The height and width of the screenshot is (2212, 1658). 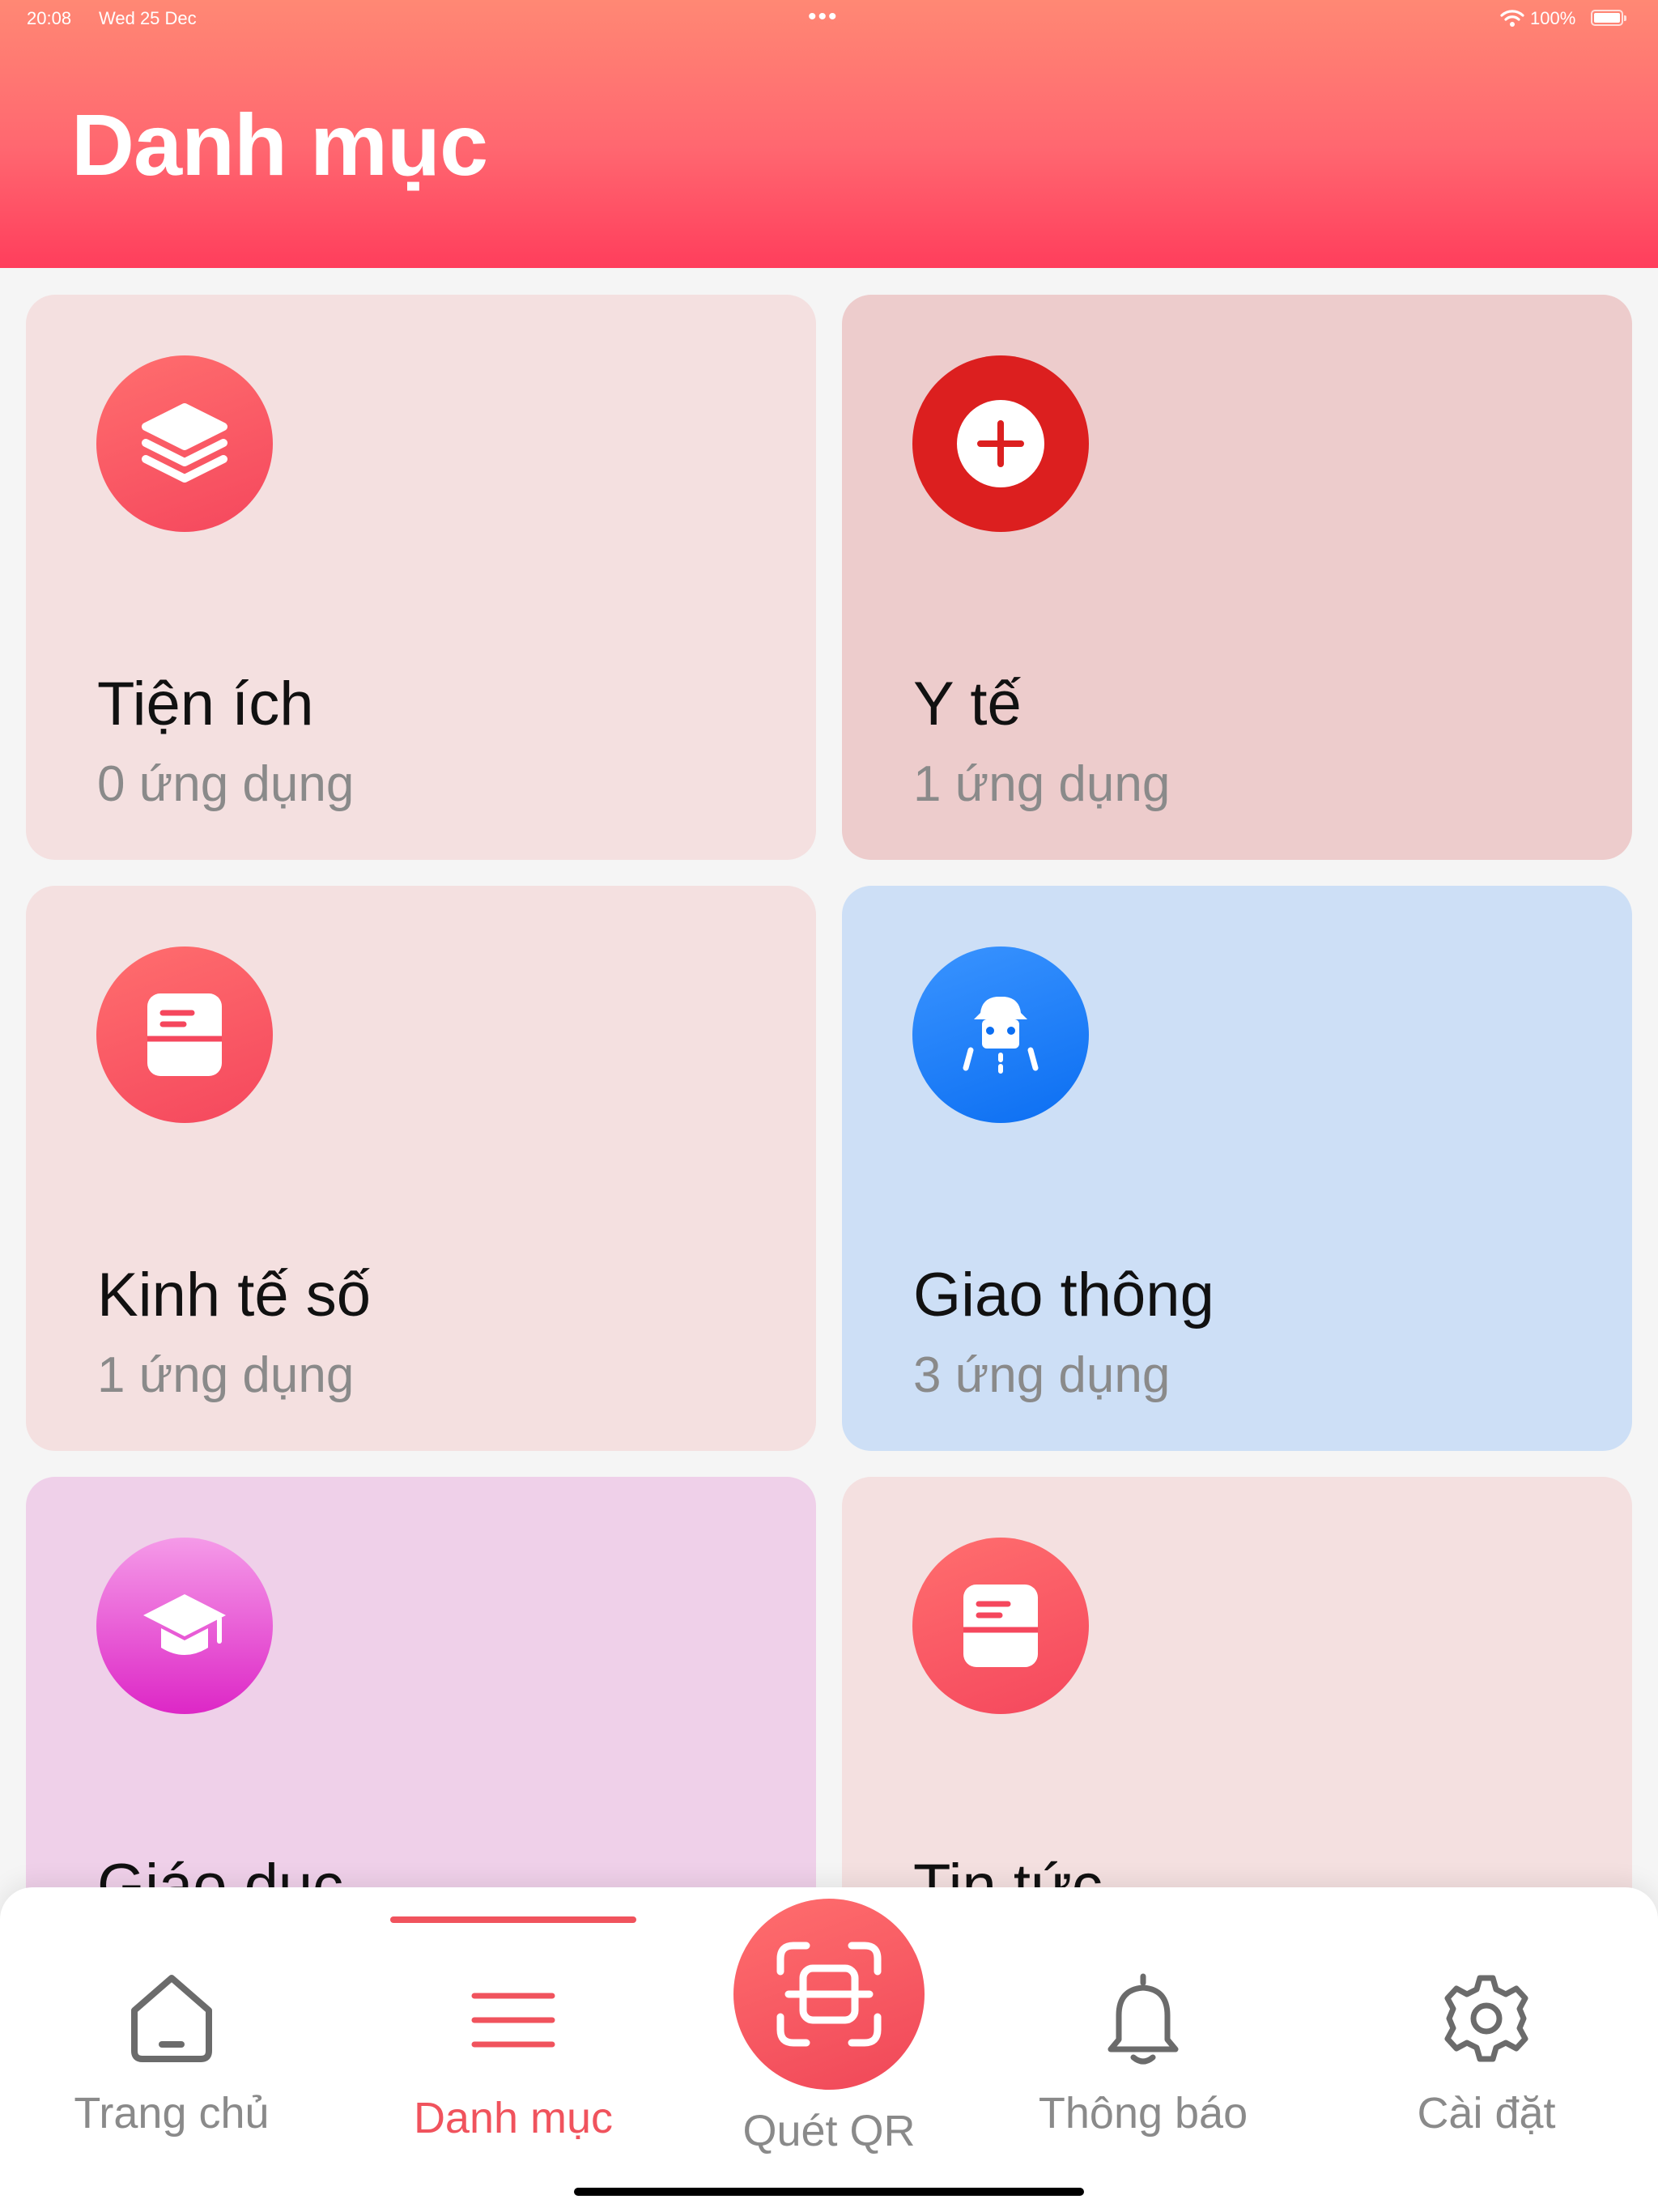 I want to click on category-title: Kinh tế số, so click(x=234, y=1295).